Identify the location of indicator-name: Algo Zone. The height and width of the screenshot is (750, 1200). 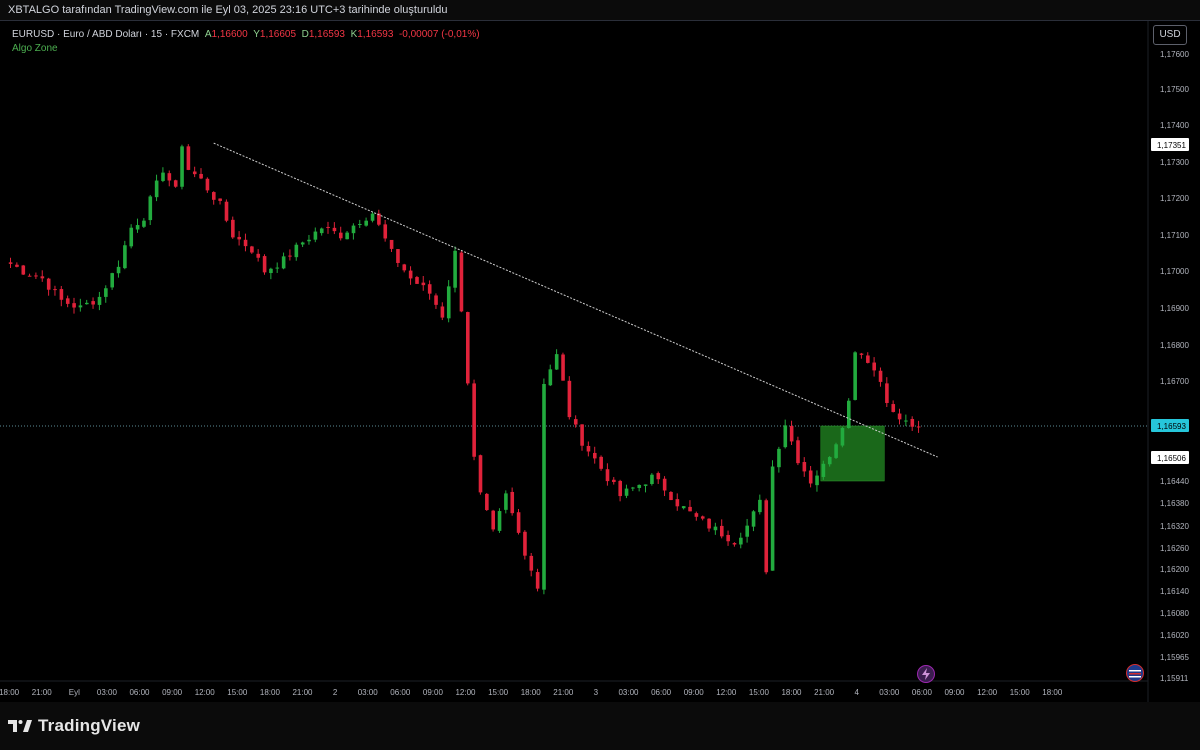
(246, 49).